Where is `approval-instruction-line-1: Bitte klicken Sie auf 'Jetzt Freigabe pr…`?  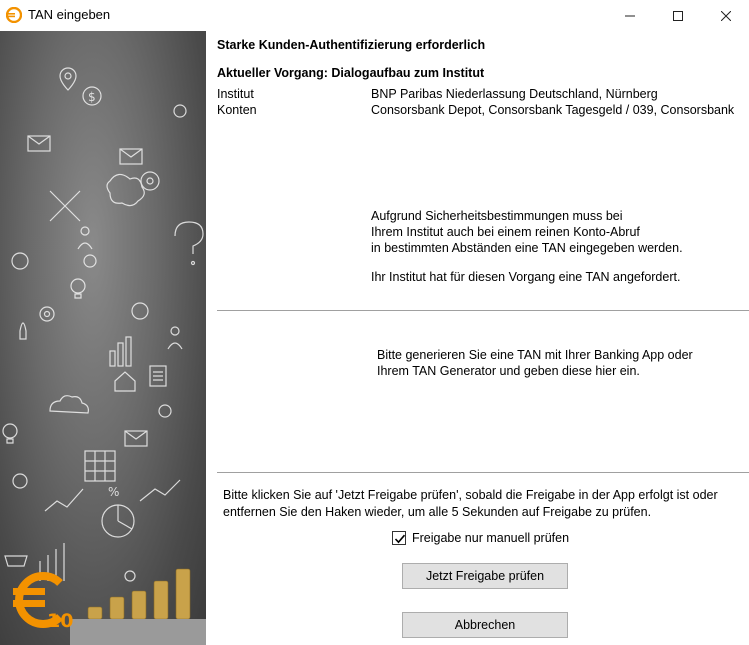 approval-instruction-line-1: Bitte klicken Sie auf 'Jetzt Freigabe pr… is located at coordinates (470, 495).